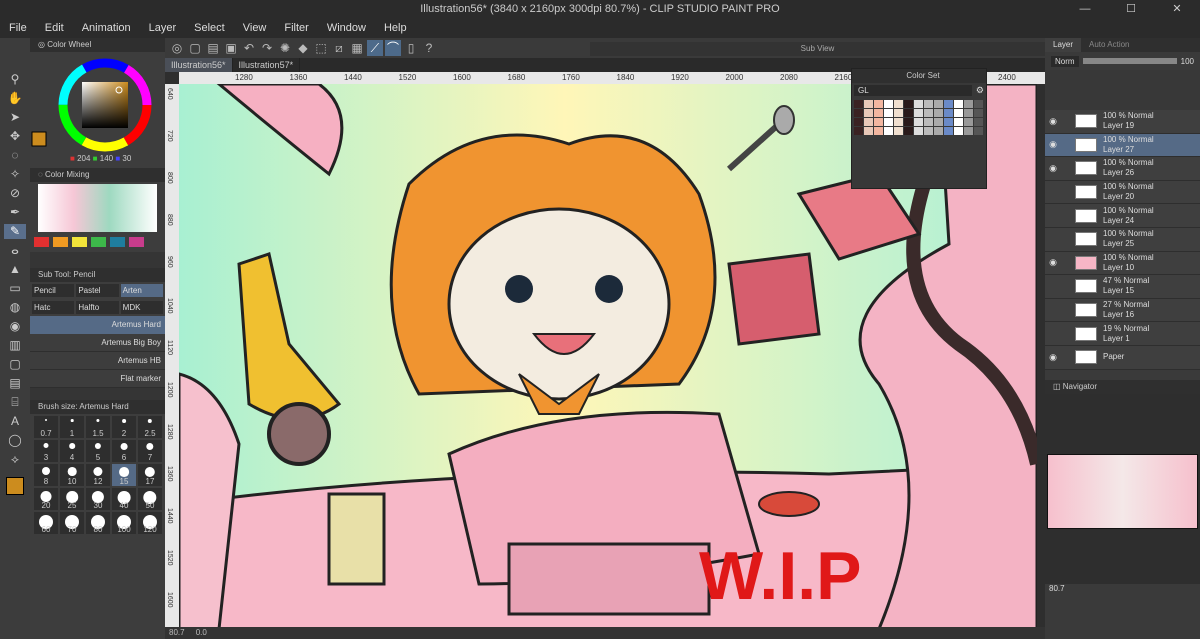 The height and width of the screenshot is (639, 1200). I want to click on brush-size-item: 4, so click(72, 451).